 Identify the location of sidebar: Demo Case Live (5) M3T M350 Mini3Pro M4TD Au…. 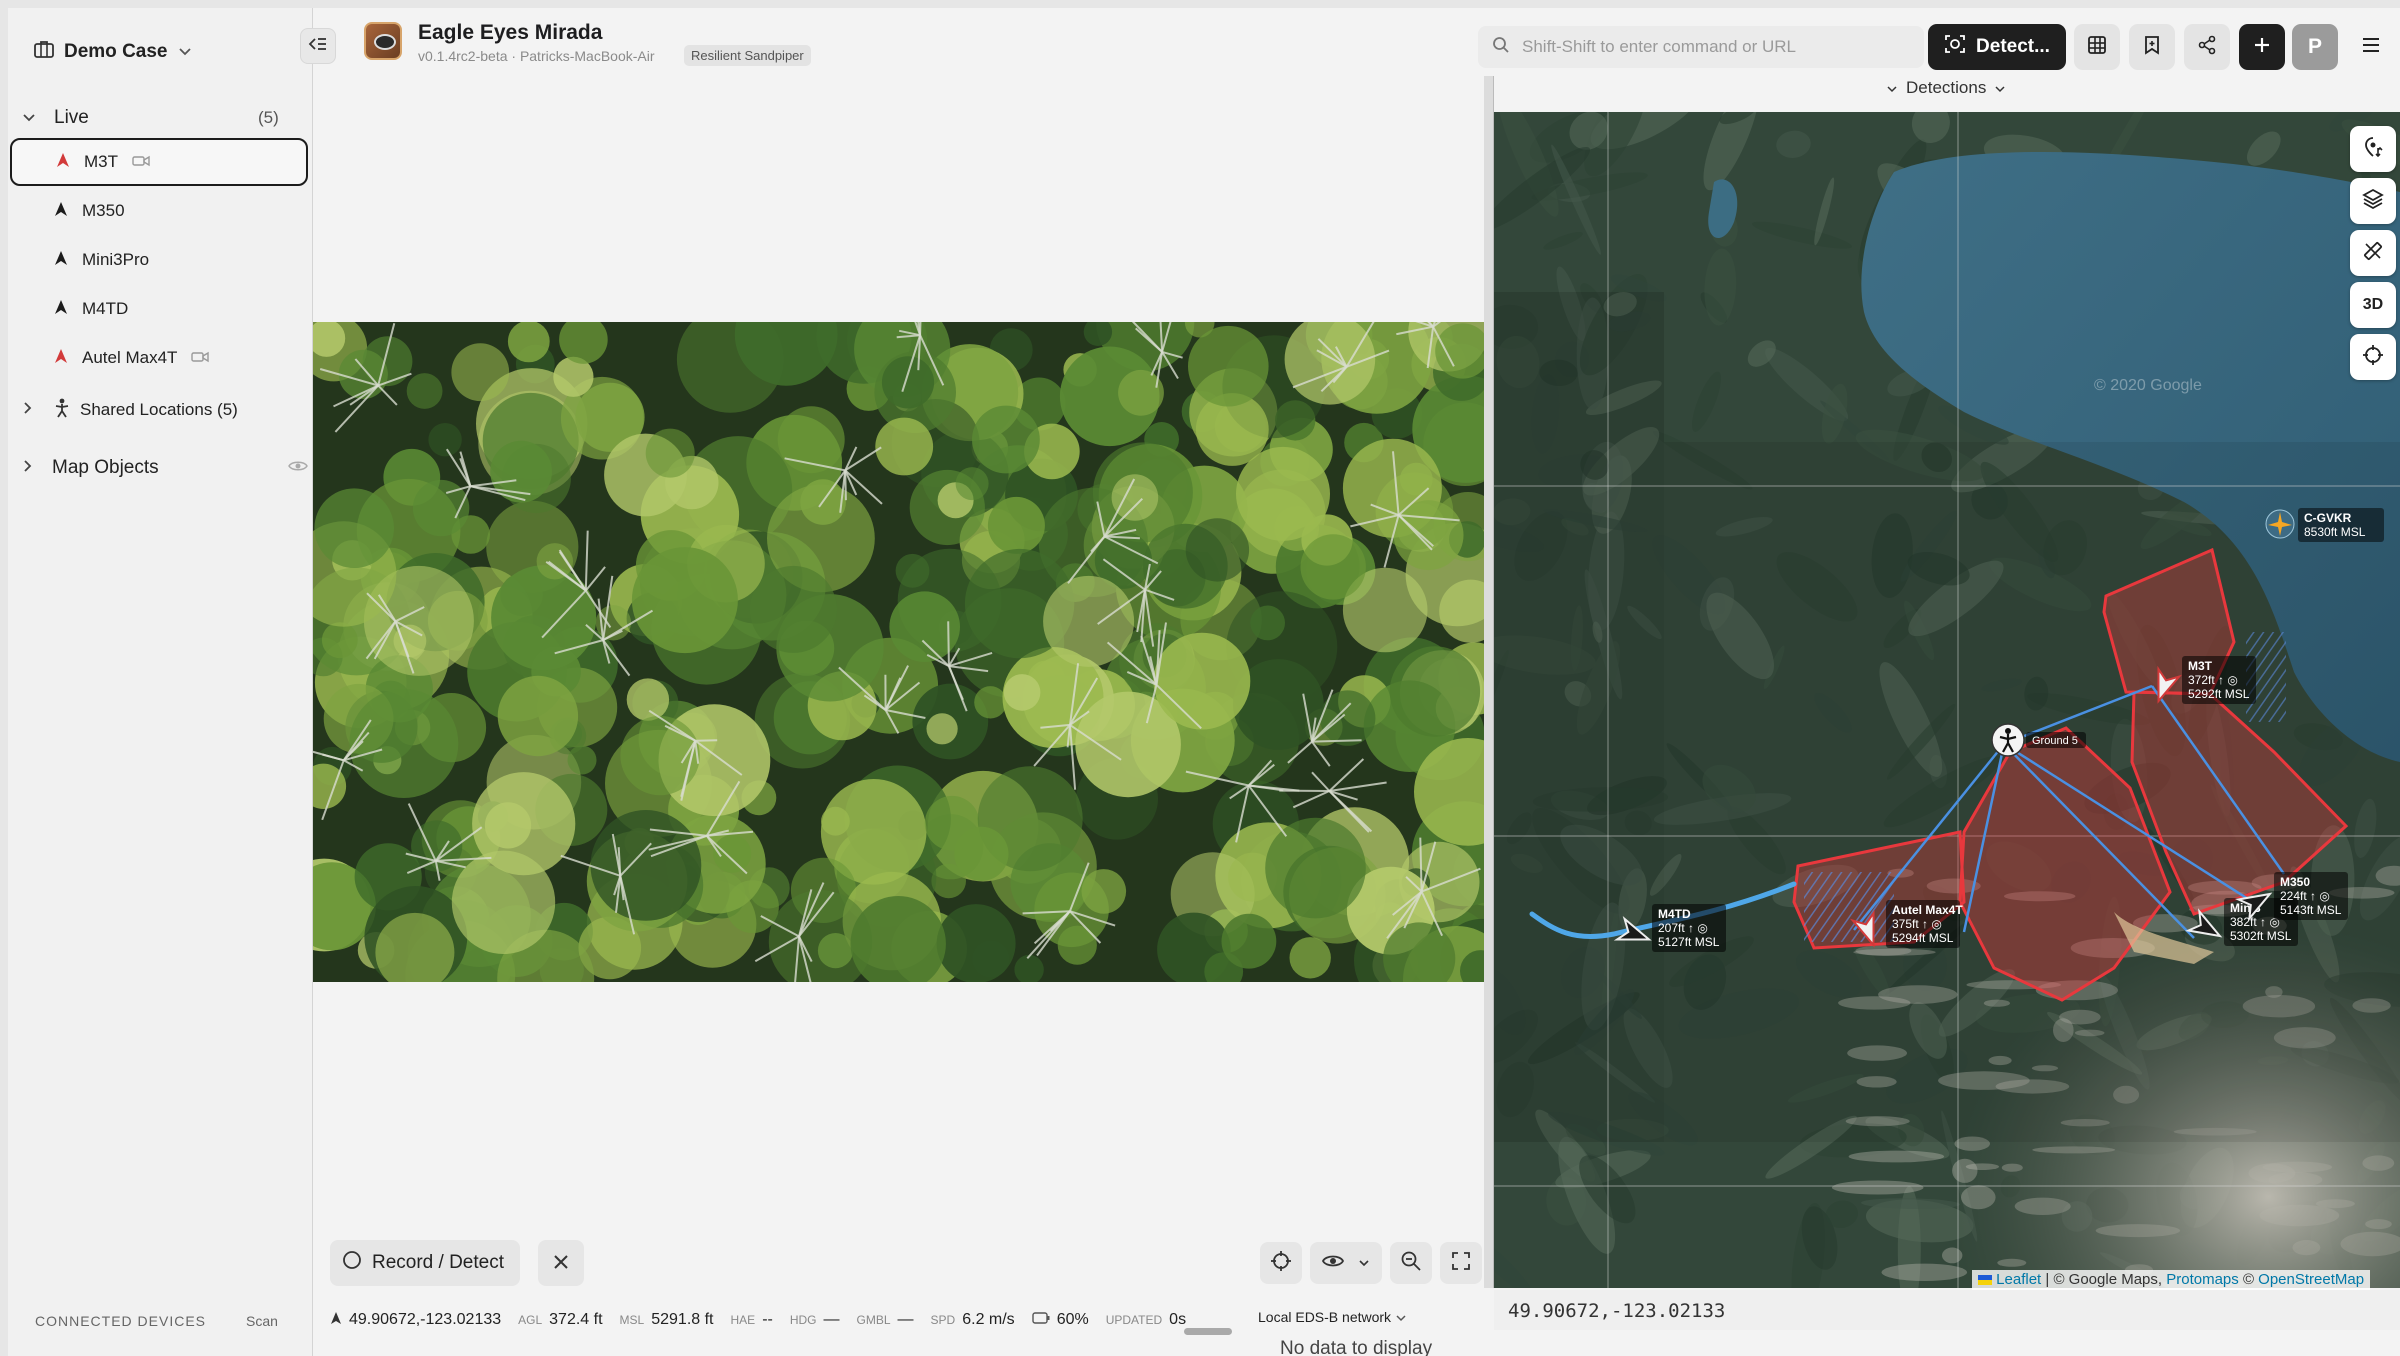
(160, 682).